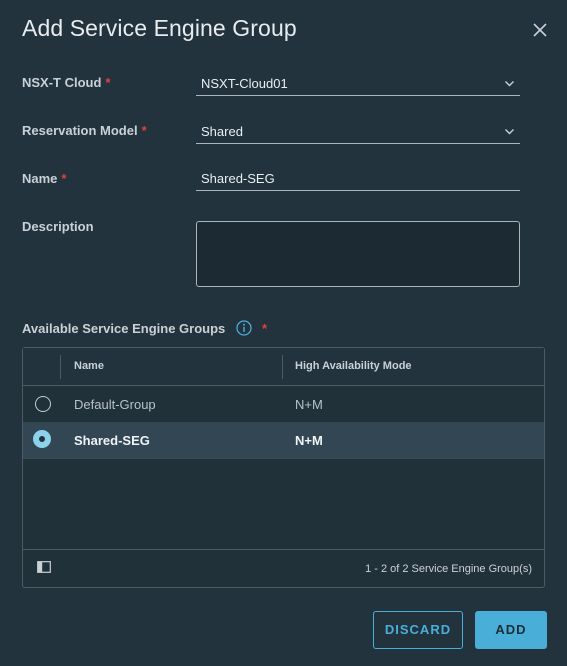  Describe the element at coordinates (283, 568) in the screenshot. I see `grid-footer: 1 - 2 of 2 Service Engine Group(s)` at that location.